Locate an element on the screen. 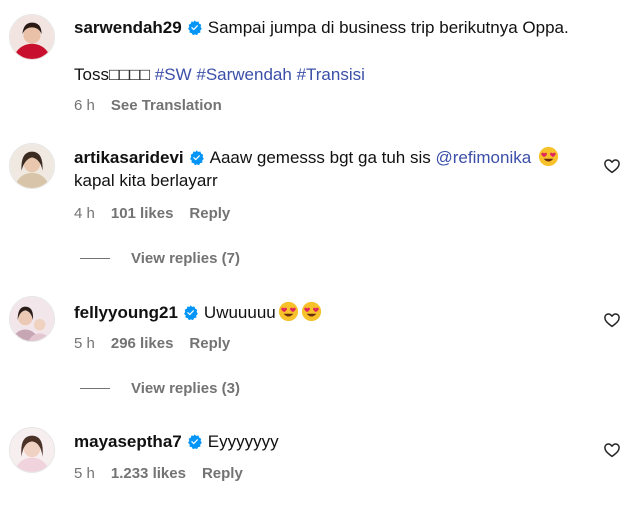 This screenshot has height=509, width=630. hashtag-sarwendah: #Sarwendah is located at coordinates (243, 74).